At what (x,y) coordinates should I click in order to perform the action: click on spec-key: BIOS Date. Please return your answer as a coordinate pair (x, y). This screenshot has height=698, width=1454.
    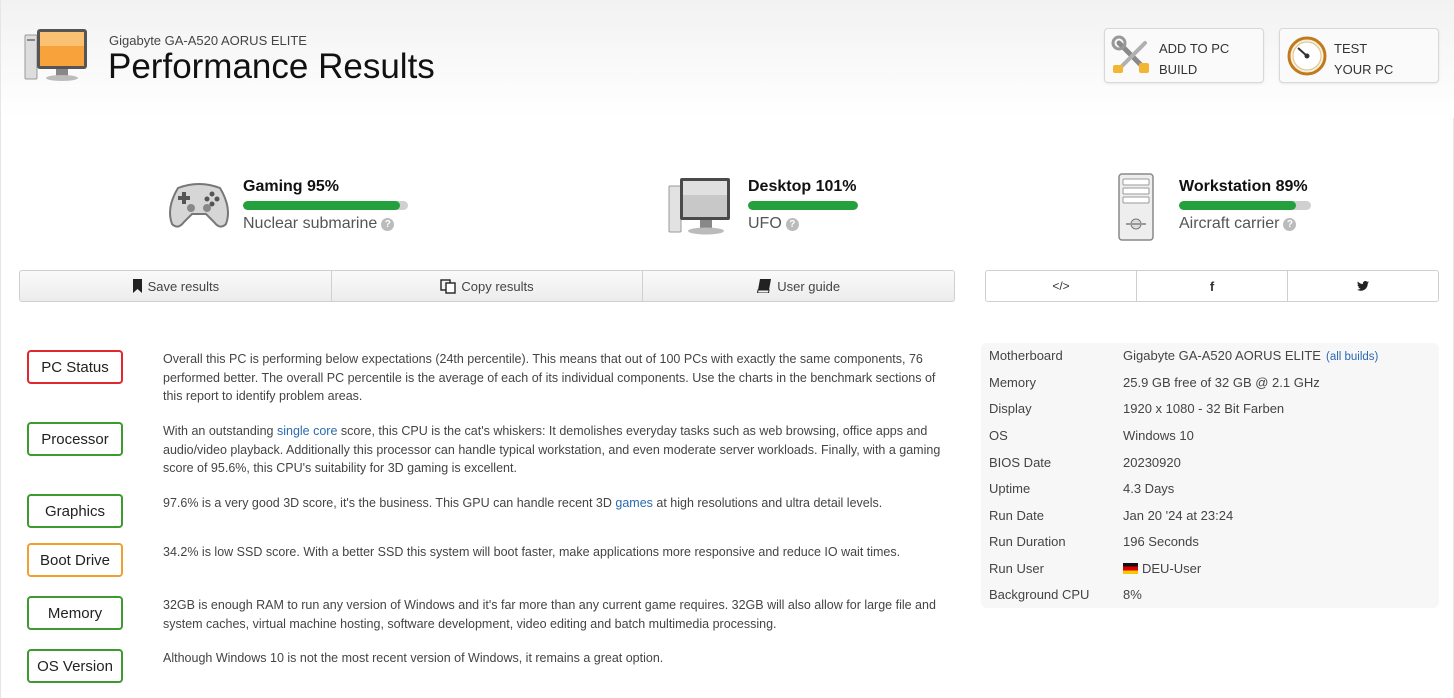
    Looking at the image, I should click on (1020, 462).